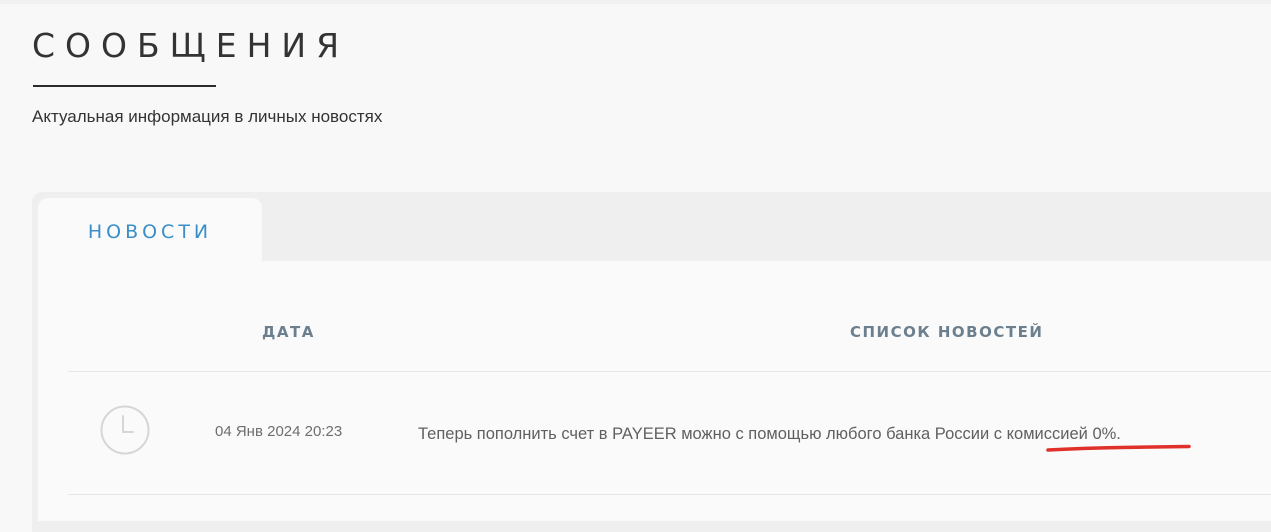  I want to click on news-date: 04 Янв 2024 20:23, so click(279, 431).